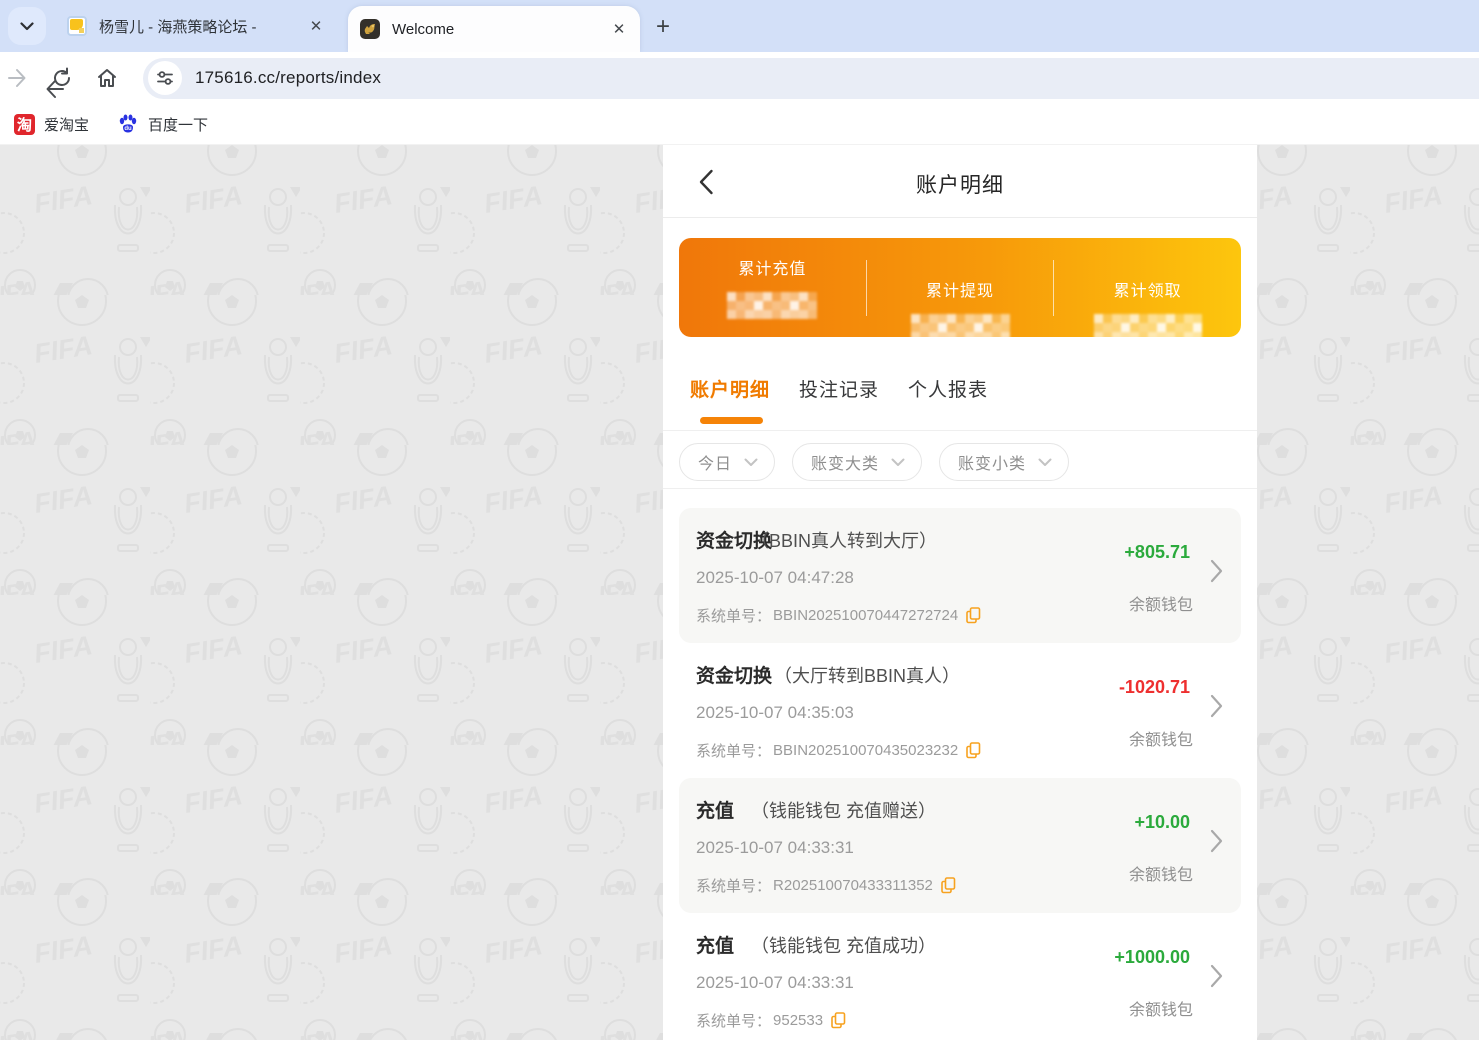  I want to click on page-header: 账户明细, so click(960, 181).